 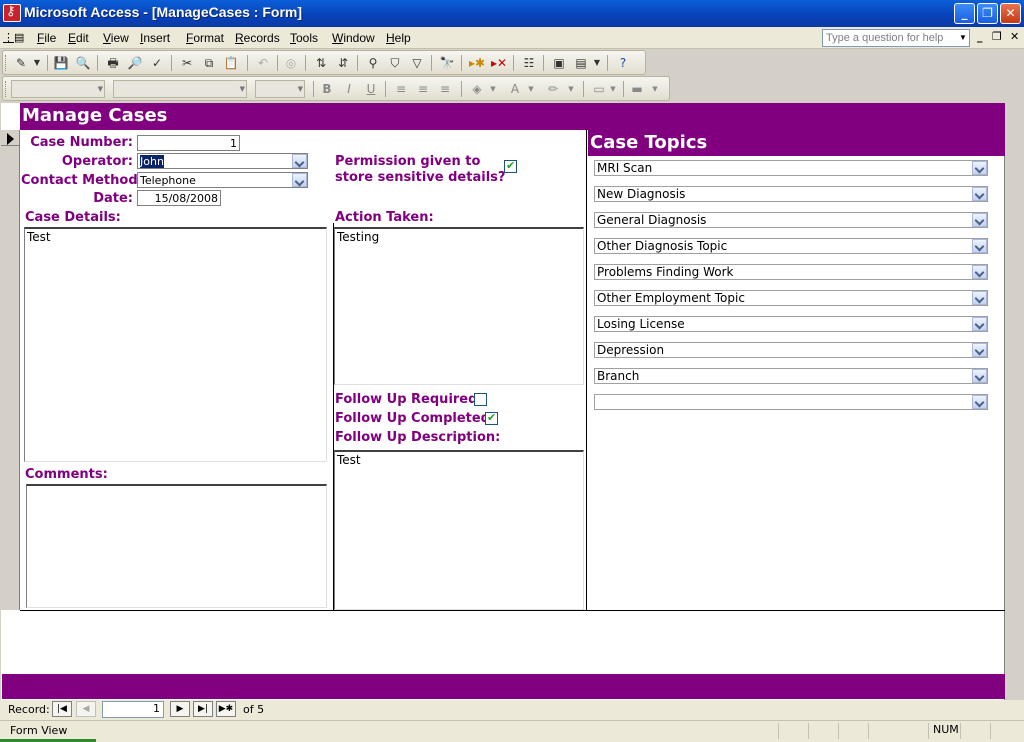 I want to click on topic-combo-4: Other Diagnosis Topic, so click(x=791, y=246).